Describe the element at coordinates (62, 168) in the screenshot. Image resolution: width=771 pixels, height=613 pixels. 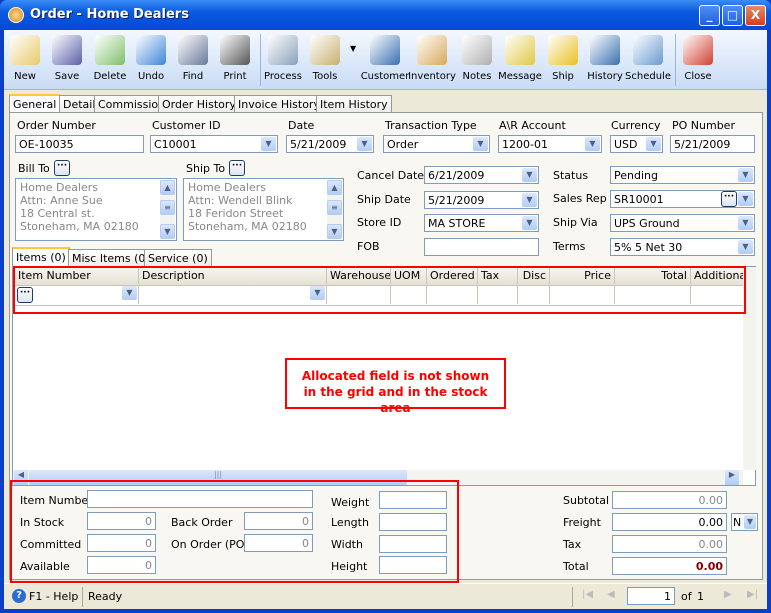
I see `bill-to-browse-button: ···` at that location.